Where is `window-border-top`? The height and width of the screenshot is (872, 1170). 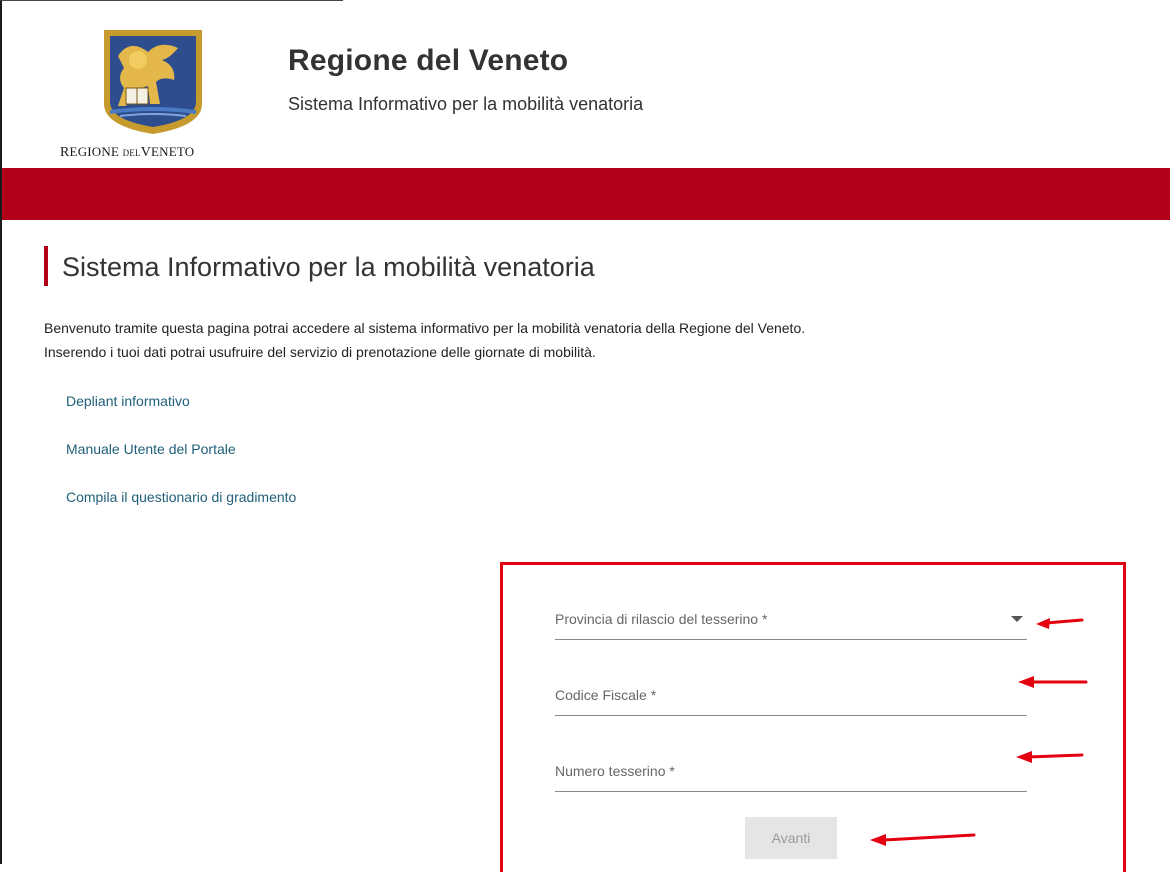 window-border-top is located at coordinates (171, 0).